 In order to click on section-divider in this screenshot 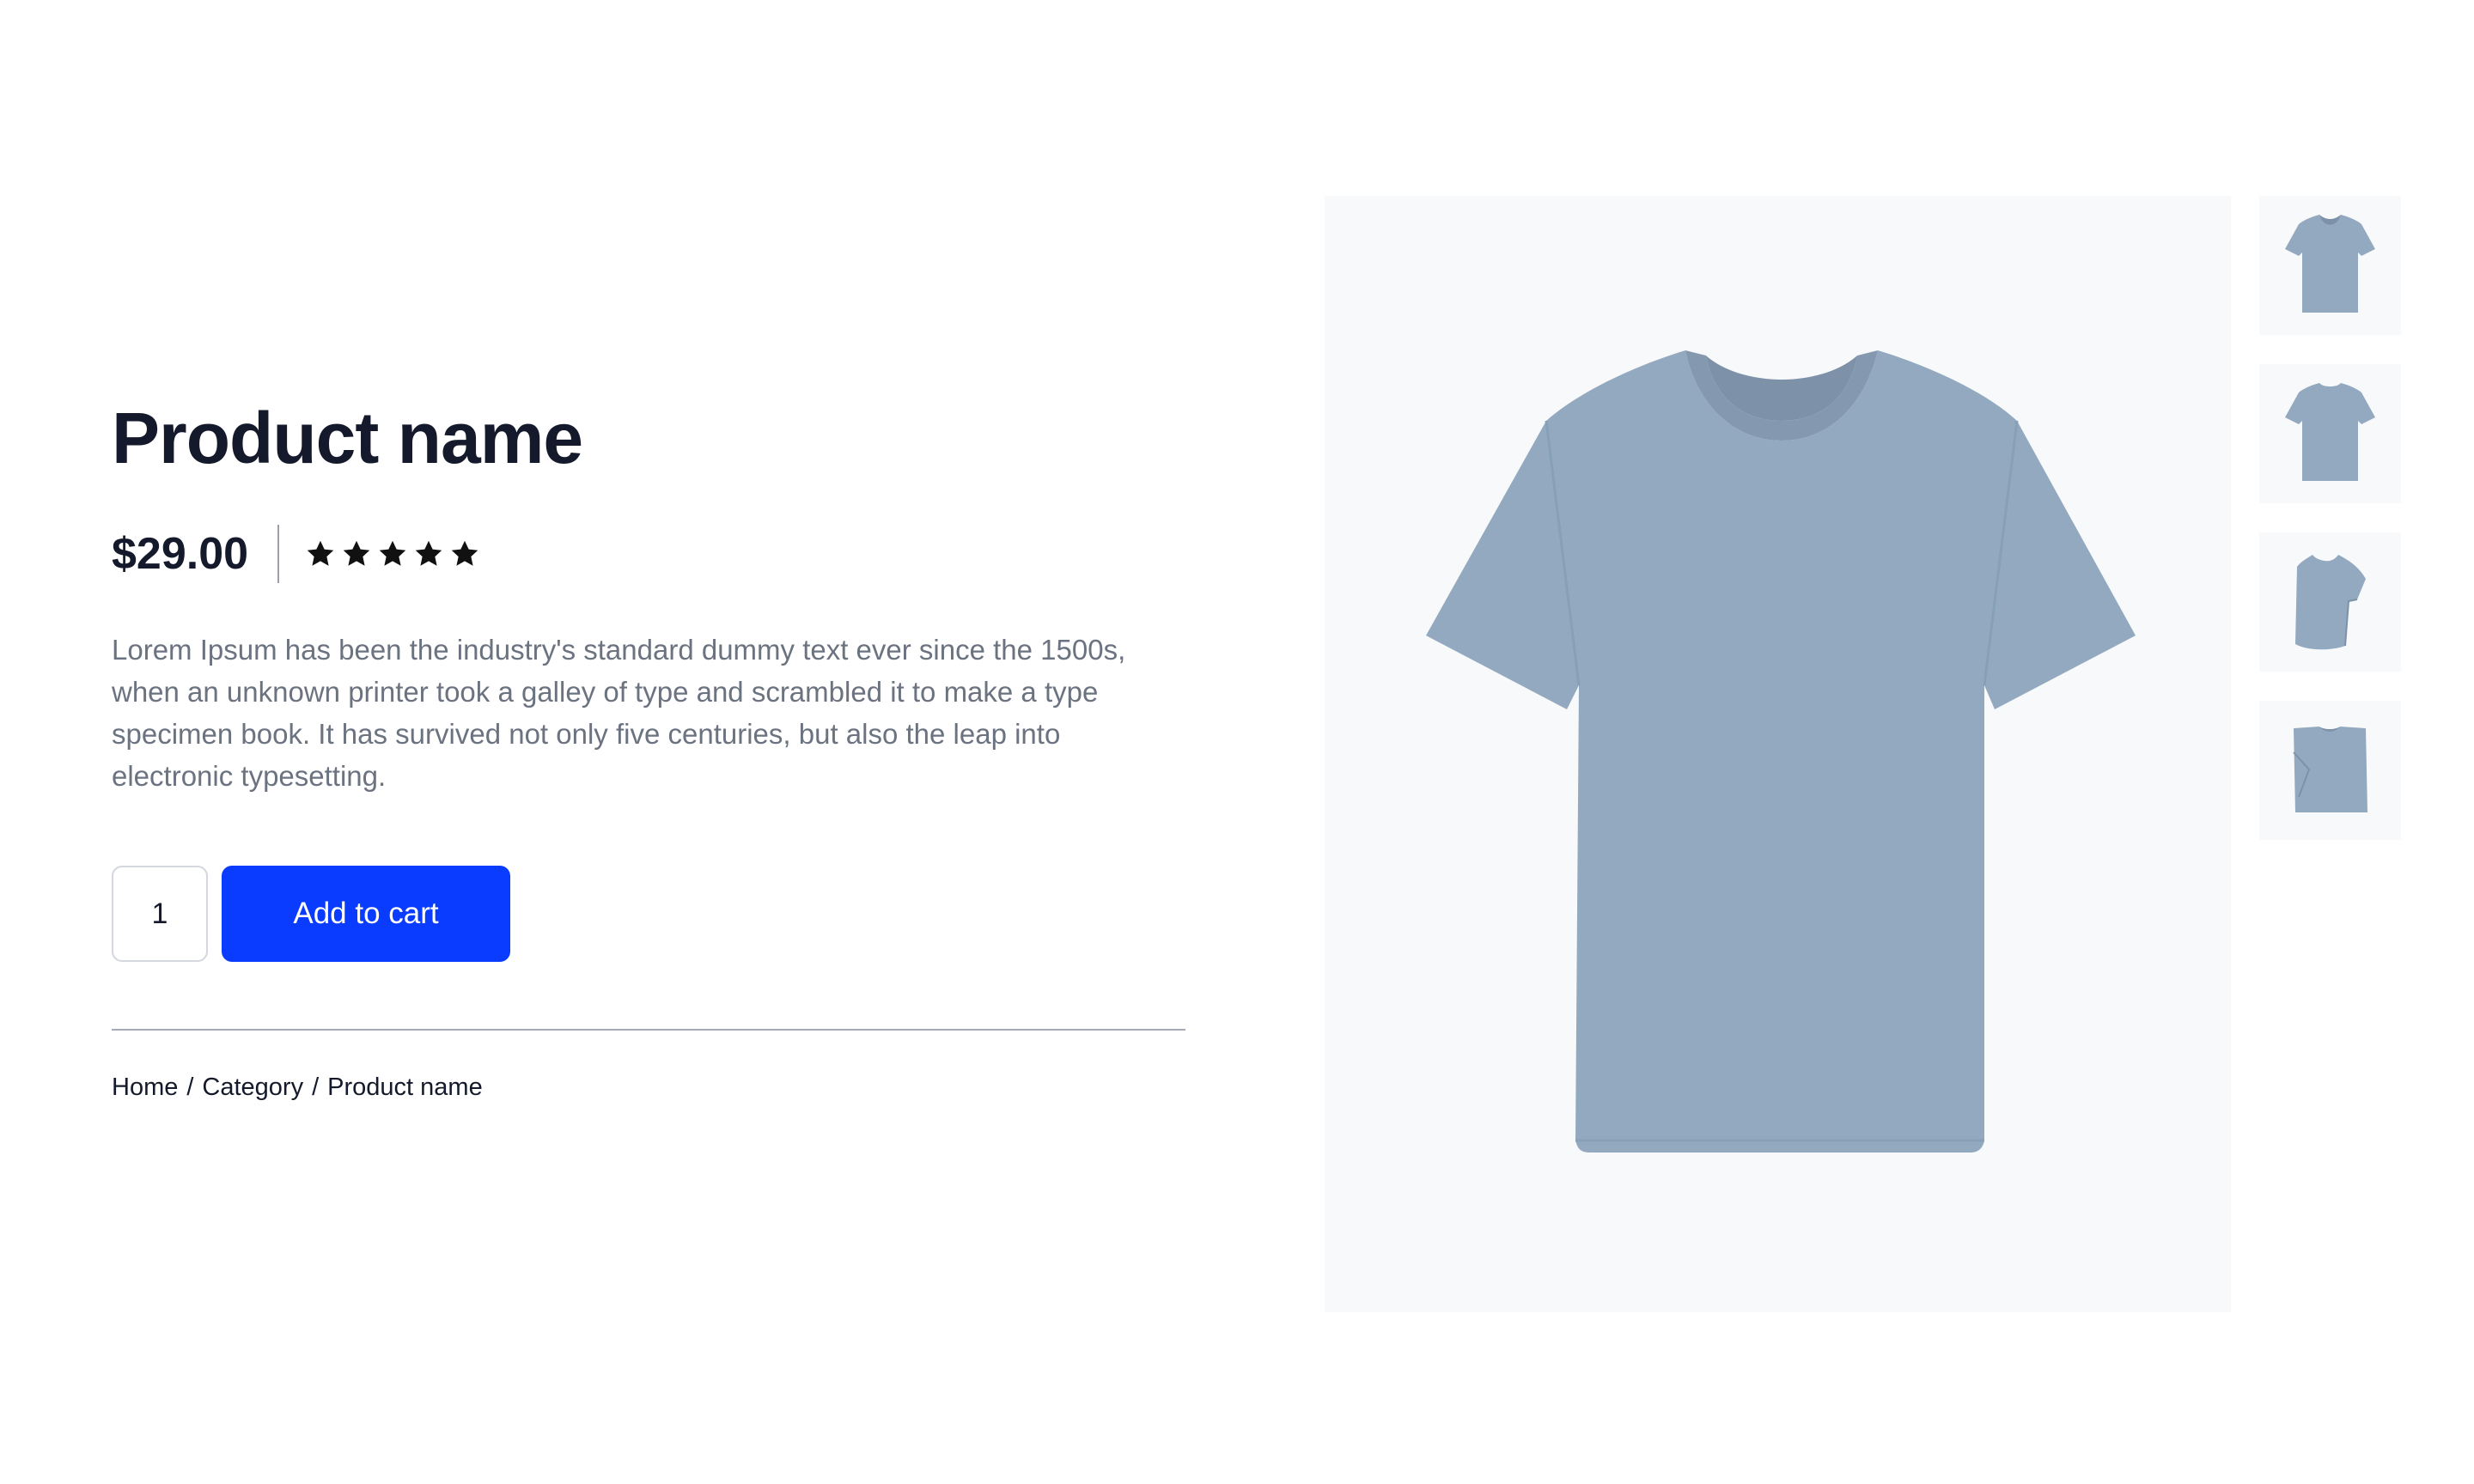, I will do `click(648, 1030)`.